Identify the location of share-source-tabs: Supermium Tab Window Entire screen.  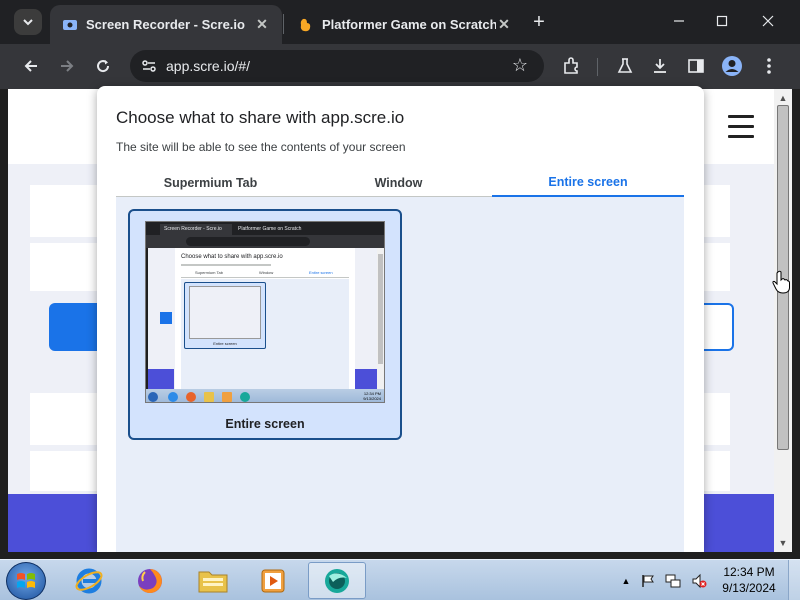
(400, 182).